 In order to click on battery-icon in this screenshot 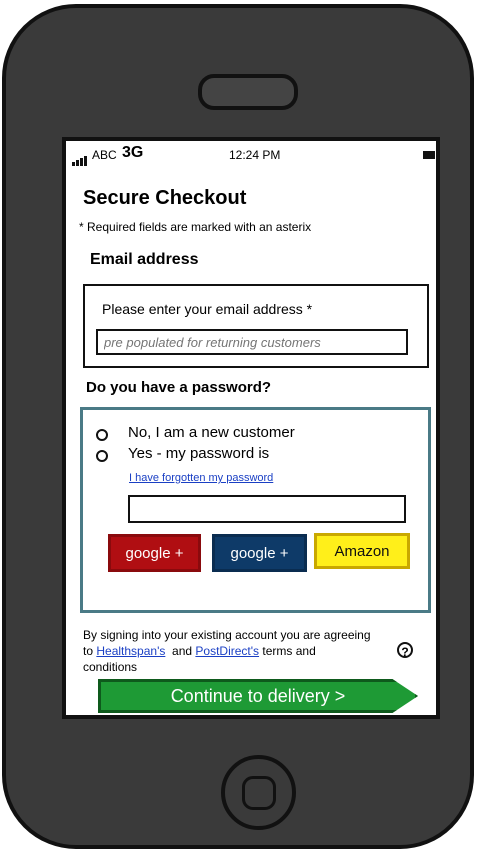, I will do `click(429, 155)`.